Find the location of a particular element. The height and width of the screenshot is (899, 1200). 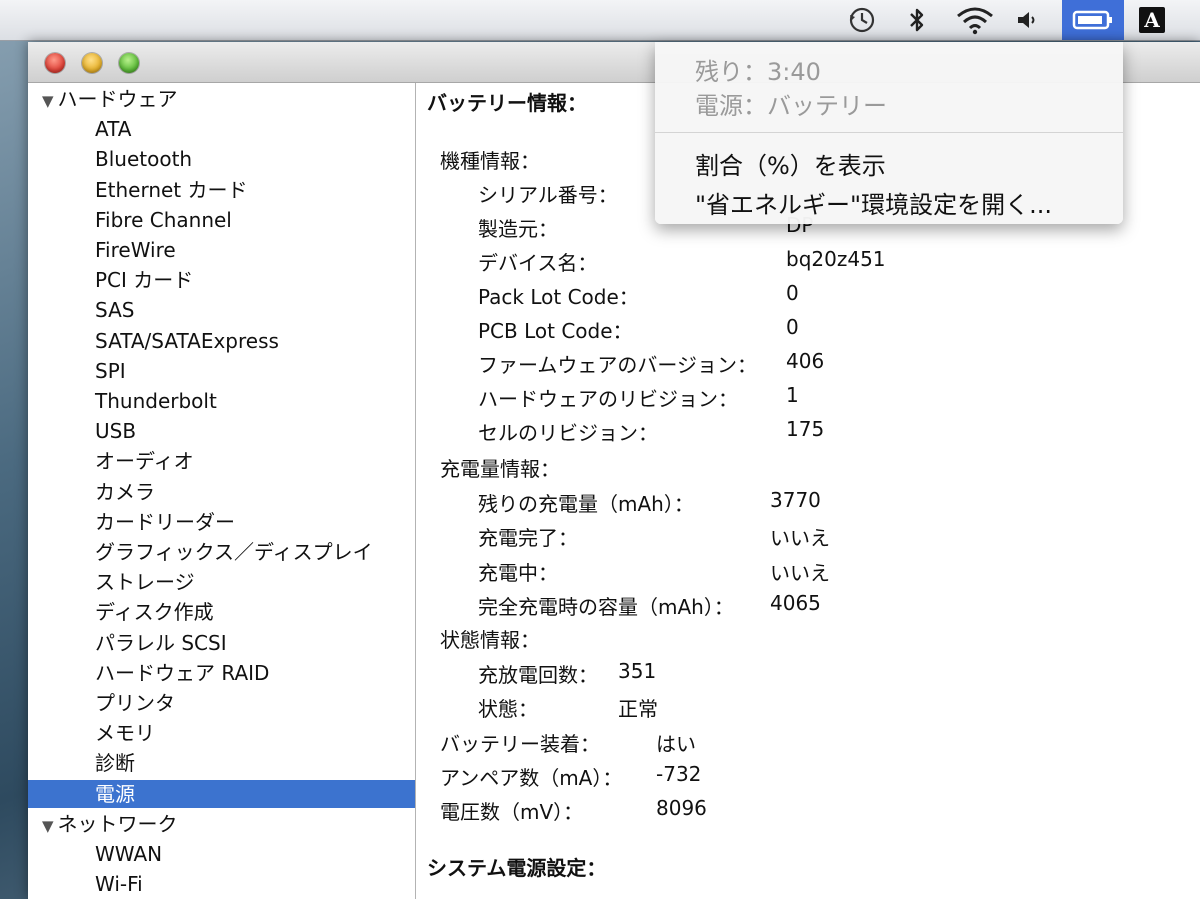

detail-row-label: PCB Lot Code： is located at coordinates (555, 331).